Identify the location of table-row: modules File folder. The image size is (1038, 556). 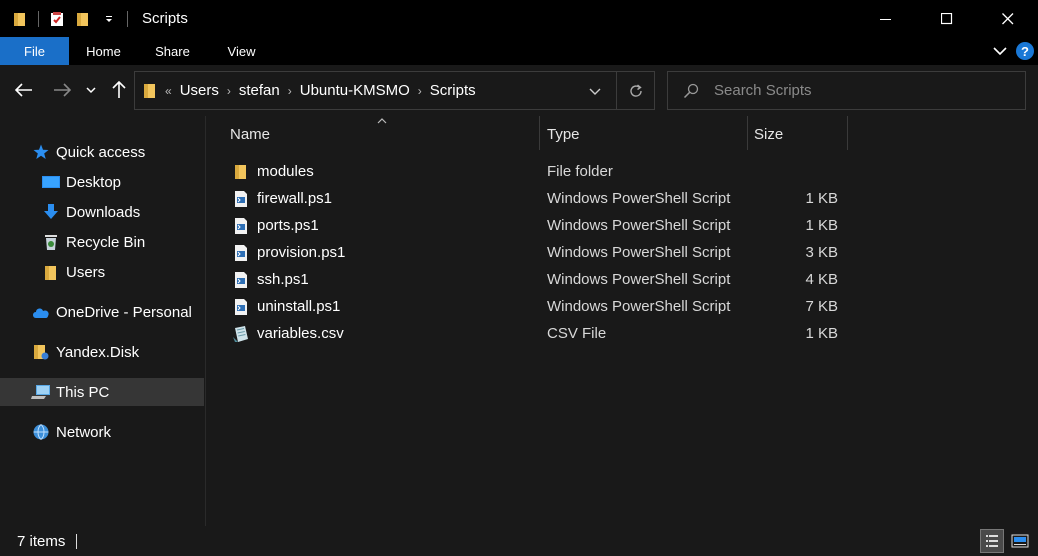
(622, 171).